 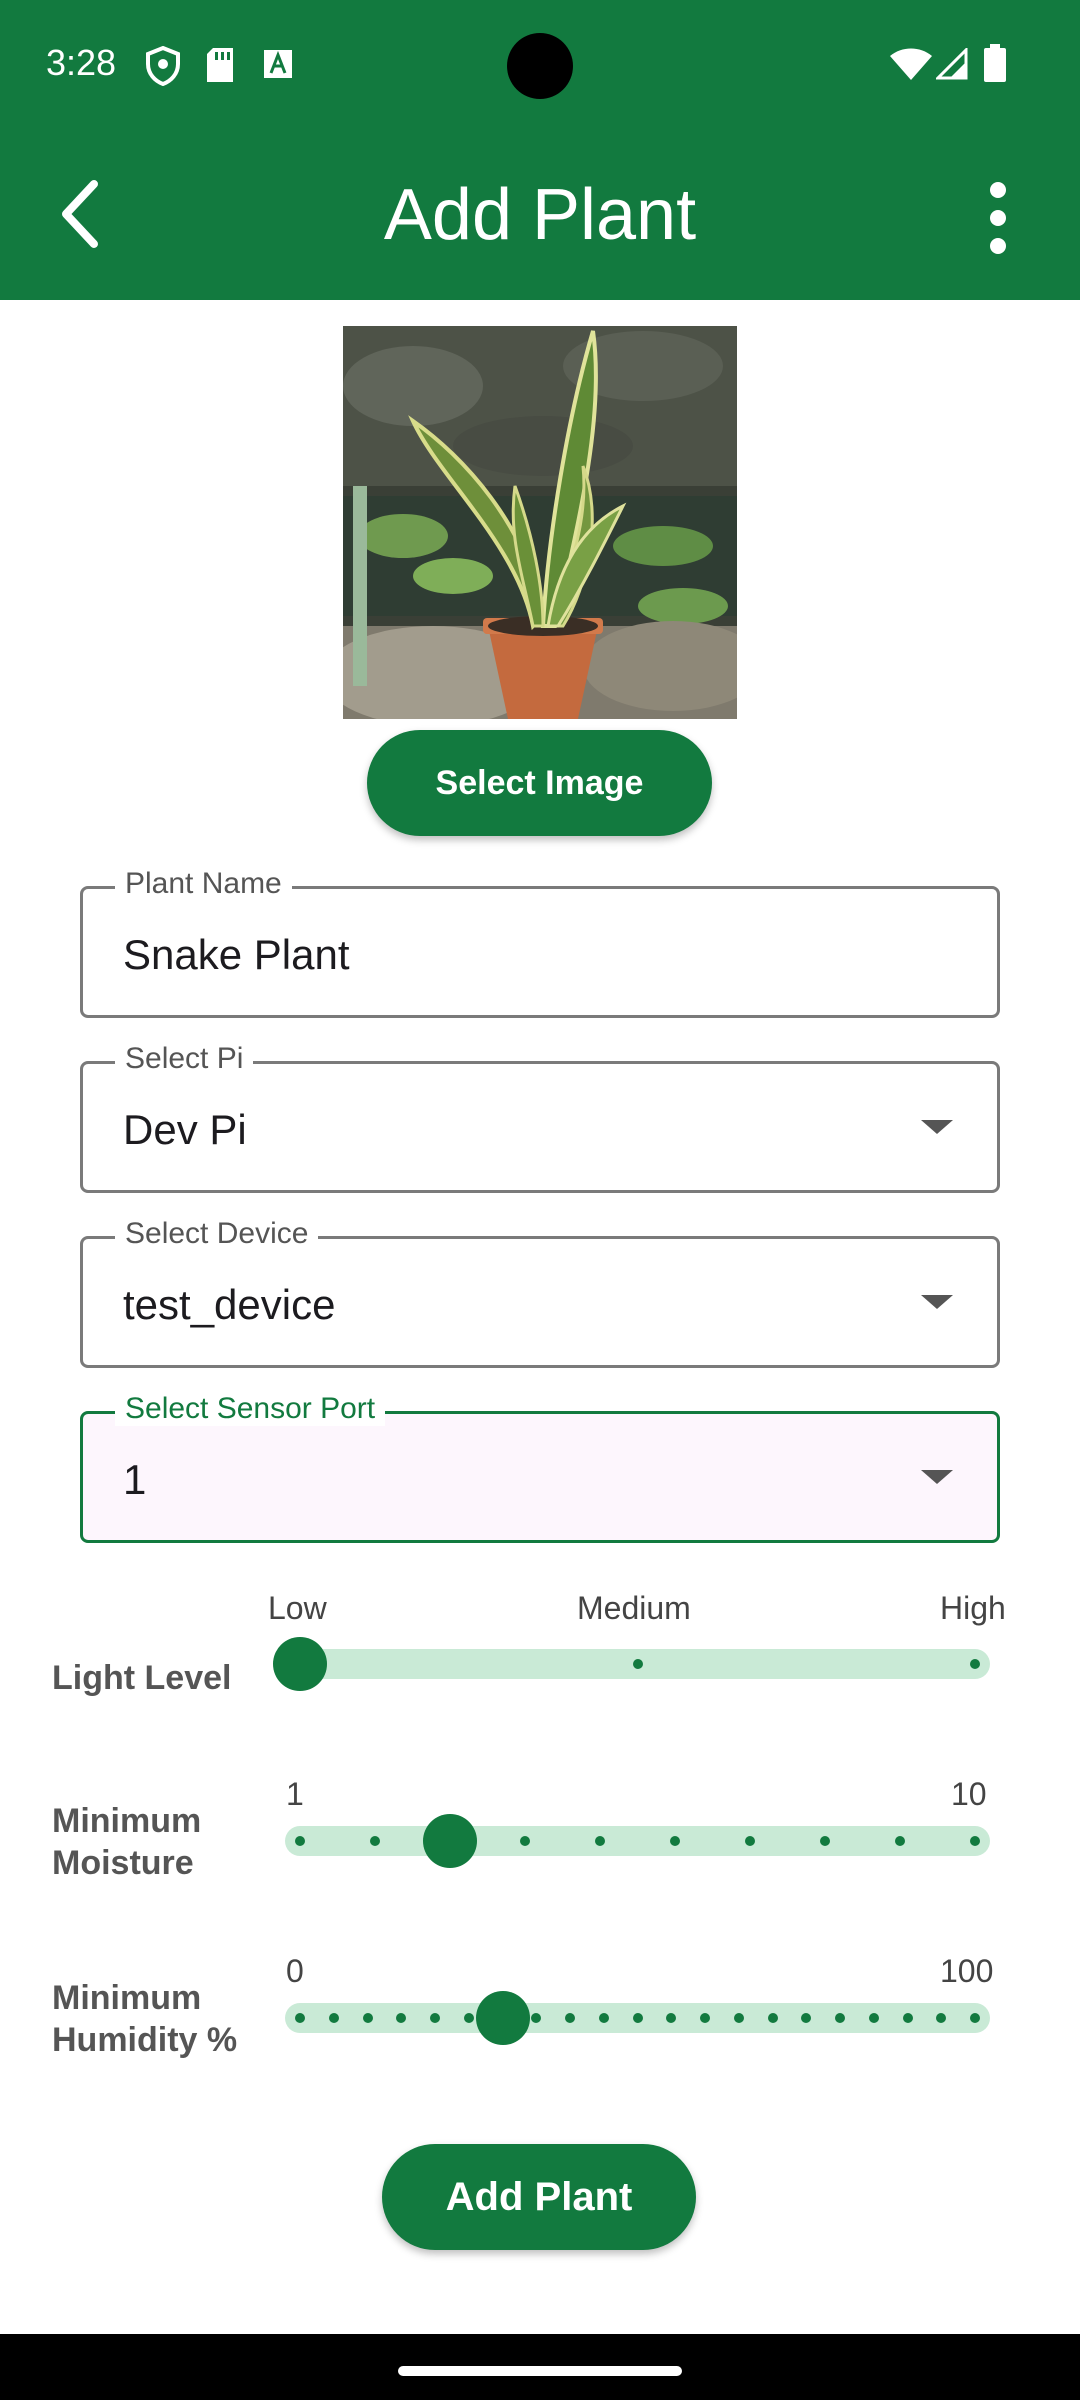 I want to click on select-sensor-port-label: Select Sensor Port, so click(x=250, y=1409).